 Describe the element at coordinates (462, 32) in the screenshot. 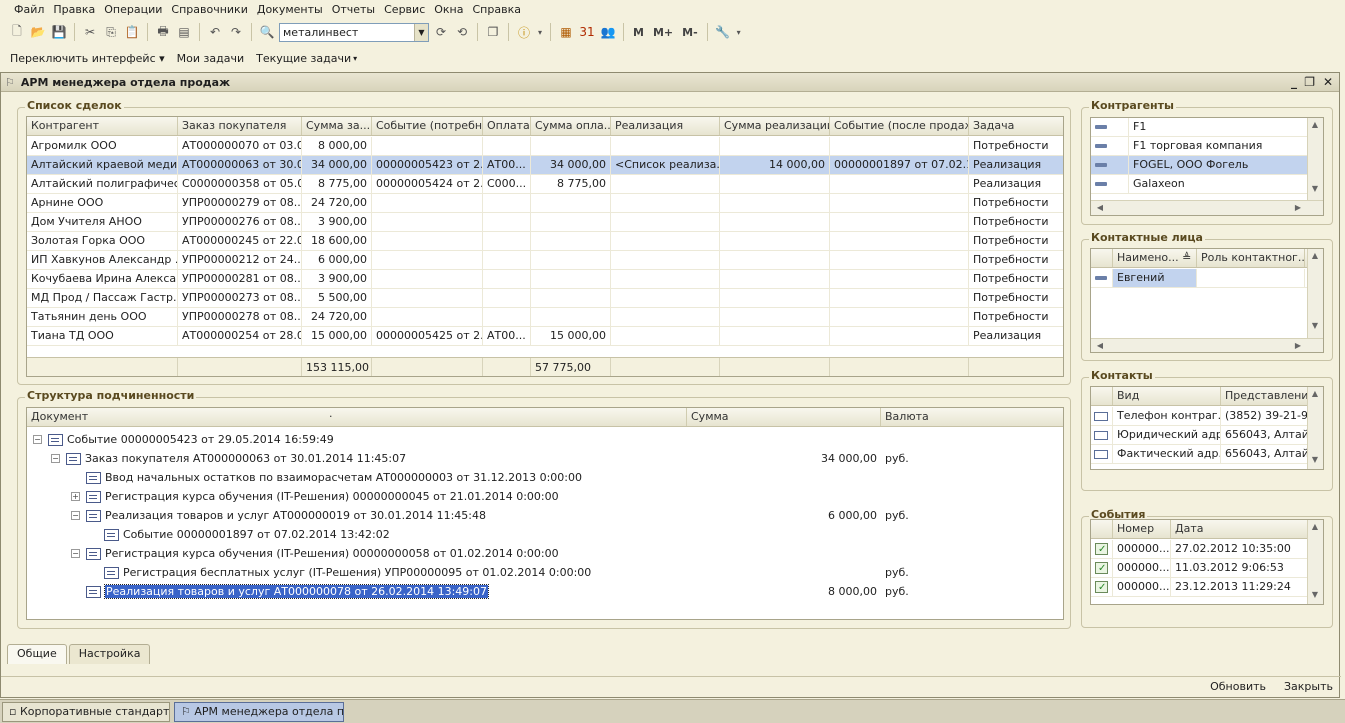

I see `find-prev-icon: ⟲` at that location.